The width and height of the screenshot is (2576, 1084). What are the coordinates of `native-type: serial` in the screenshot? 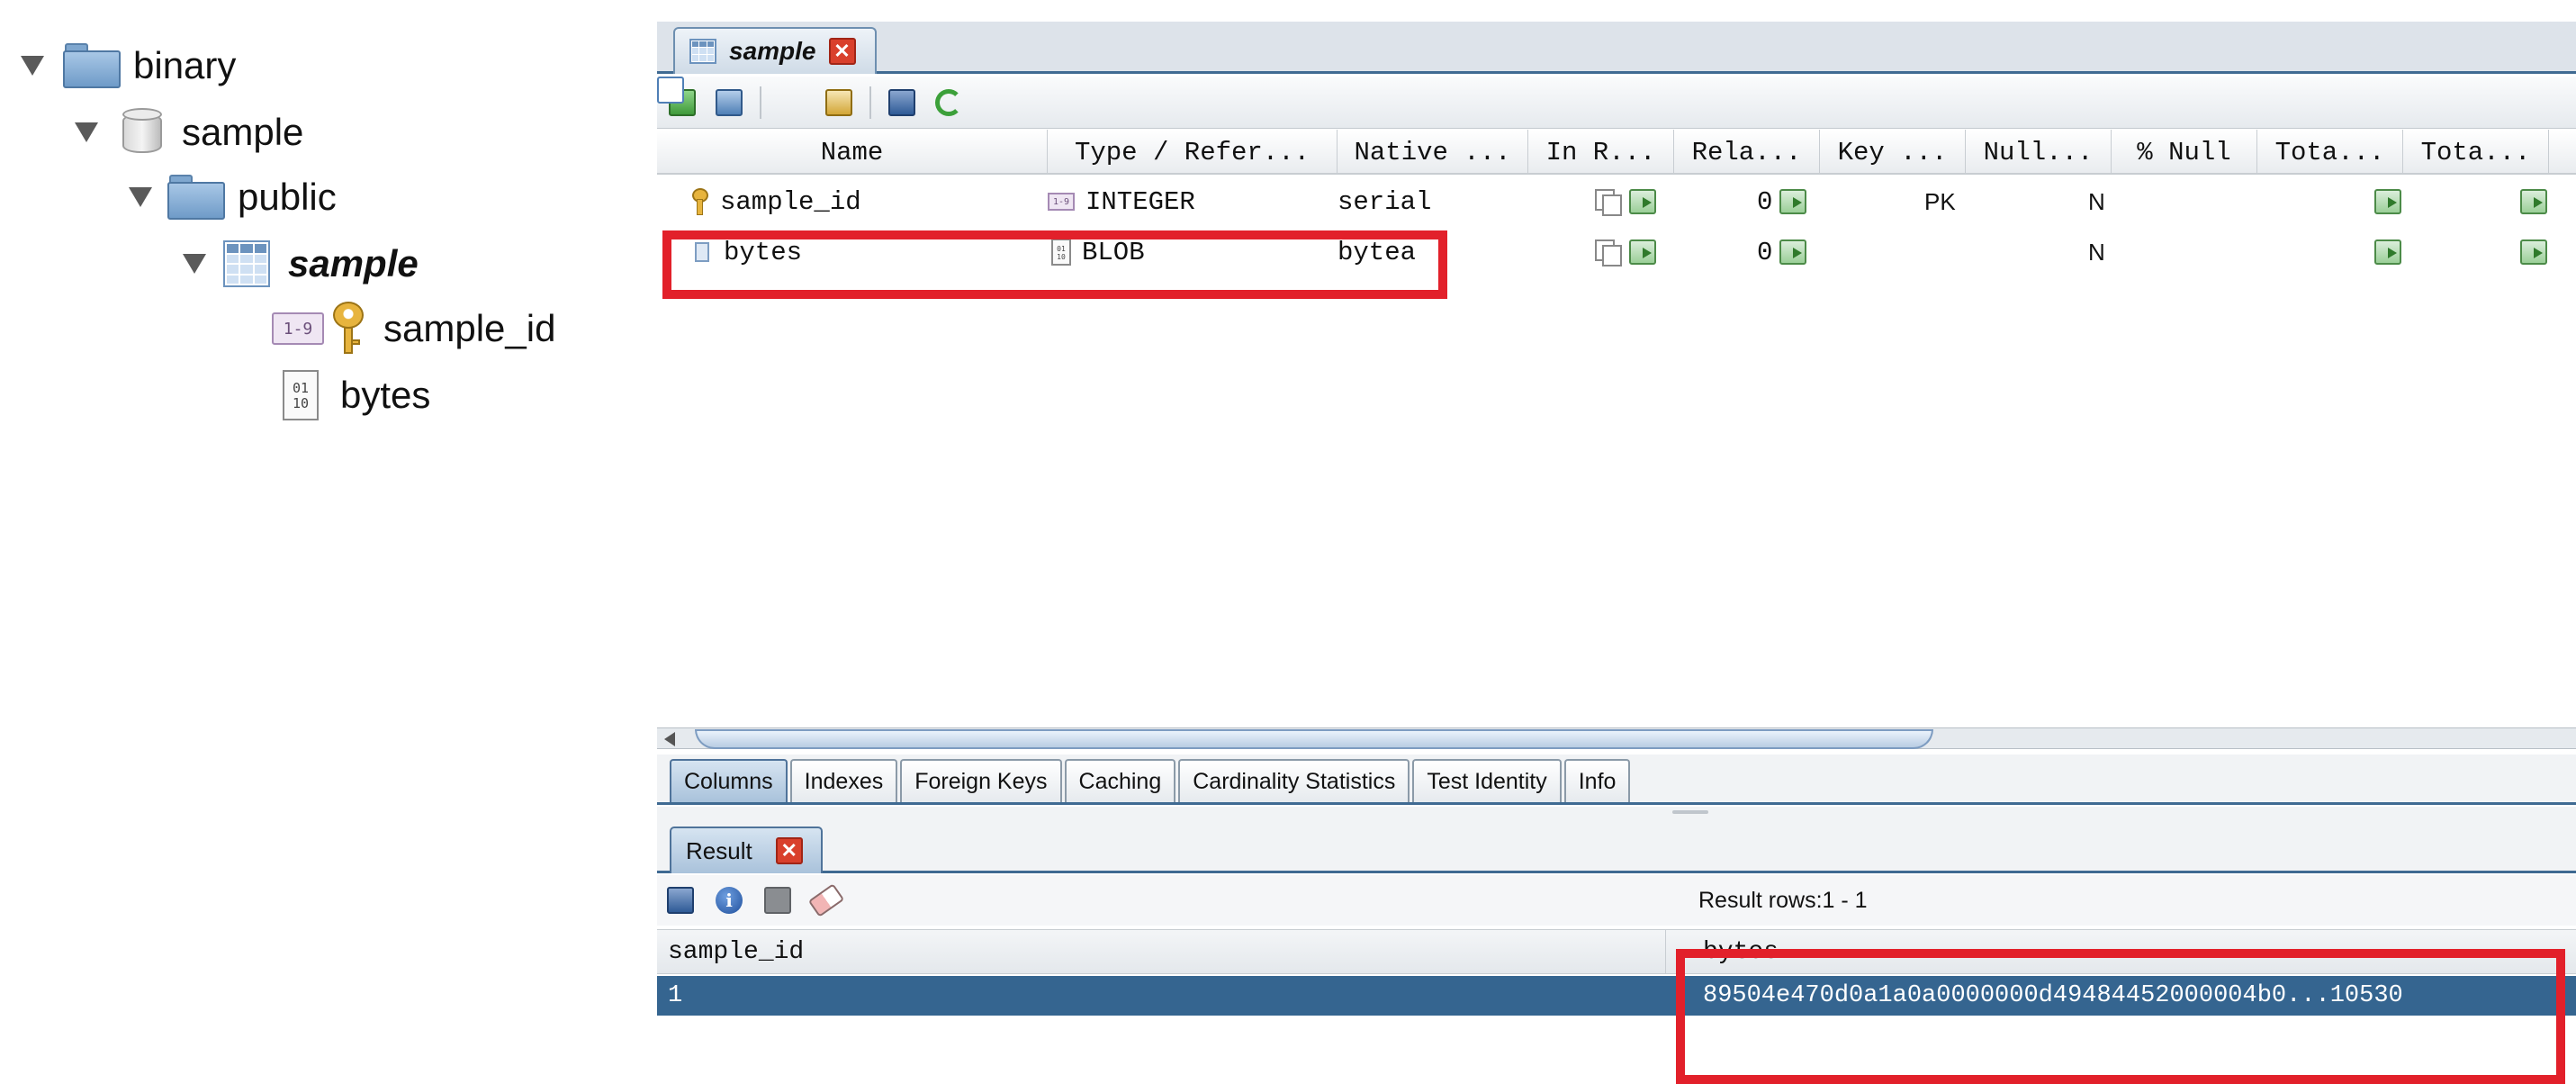 It's located at (1385, 201).